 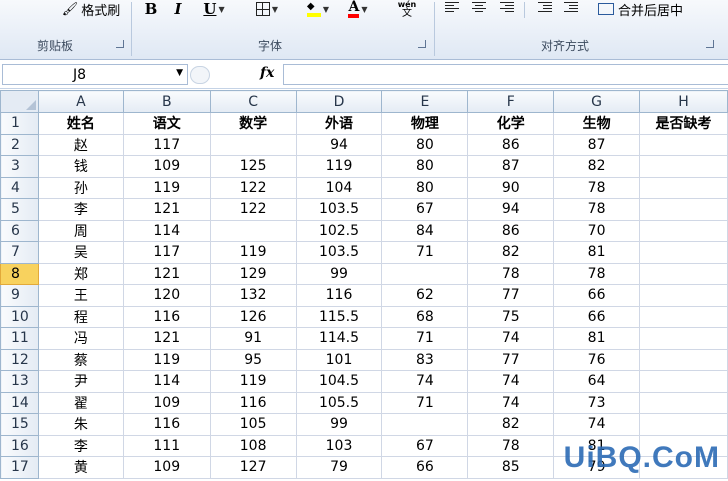 I want to click on row-header: 14, so click(x=19, y=402).